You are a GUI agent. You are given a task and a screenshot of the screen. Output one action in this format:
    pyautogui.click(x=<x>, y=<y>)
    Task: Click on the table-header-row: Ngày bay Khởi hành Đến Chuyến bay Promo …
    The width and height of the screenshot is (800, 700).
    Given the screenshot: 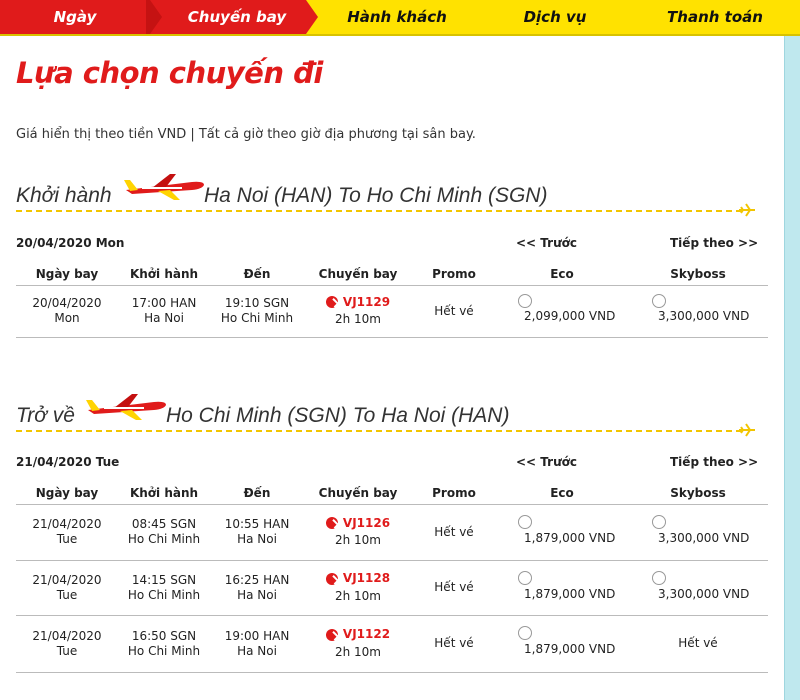 What is the action you would take?
    pyautogui.click(x=392, y=274)
    